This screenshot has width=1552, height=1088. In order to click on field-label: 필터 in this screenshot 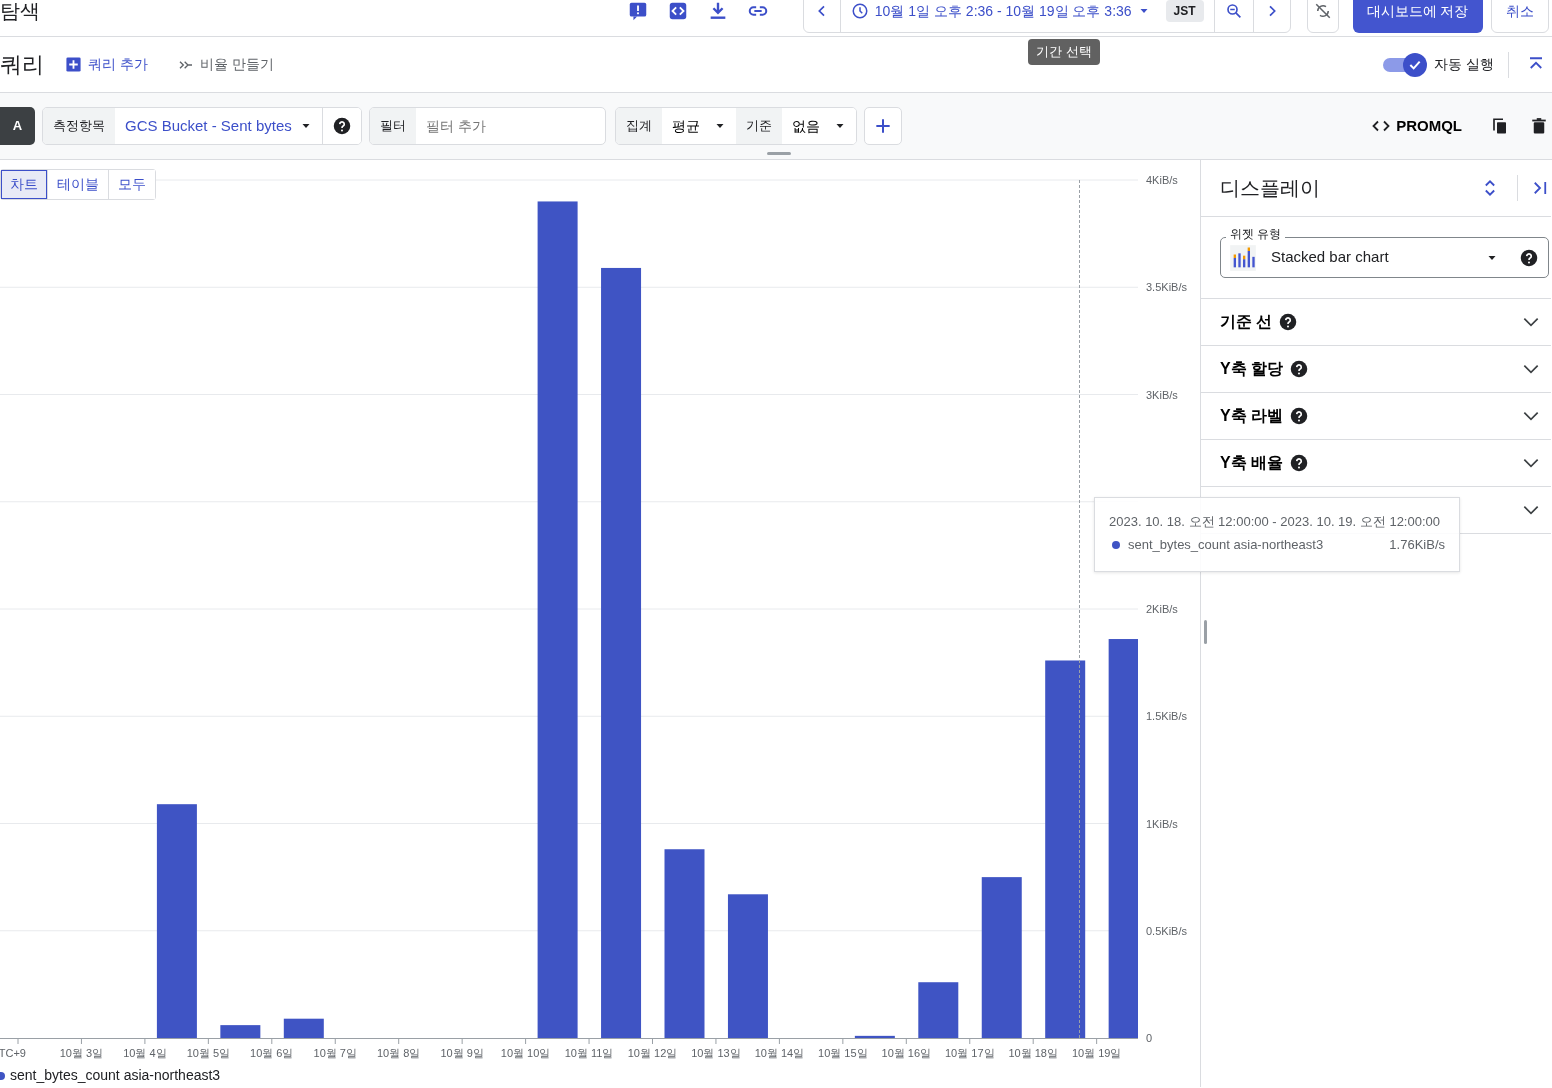, I will do `click(392, 126)`.